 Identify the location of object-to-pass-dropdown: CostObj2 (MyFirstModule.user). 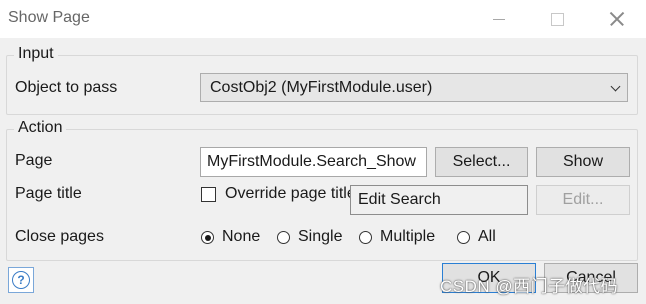
(414, 87).